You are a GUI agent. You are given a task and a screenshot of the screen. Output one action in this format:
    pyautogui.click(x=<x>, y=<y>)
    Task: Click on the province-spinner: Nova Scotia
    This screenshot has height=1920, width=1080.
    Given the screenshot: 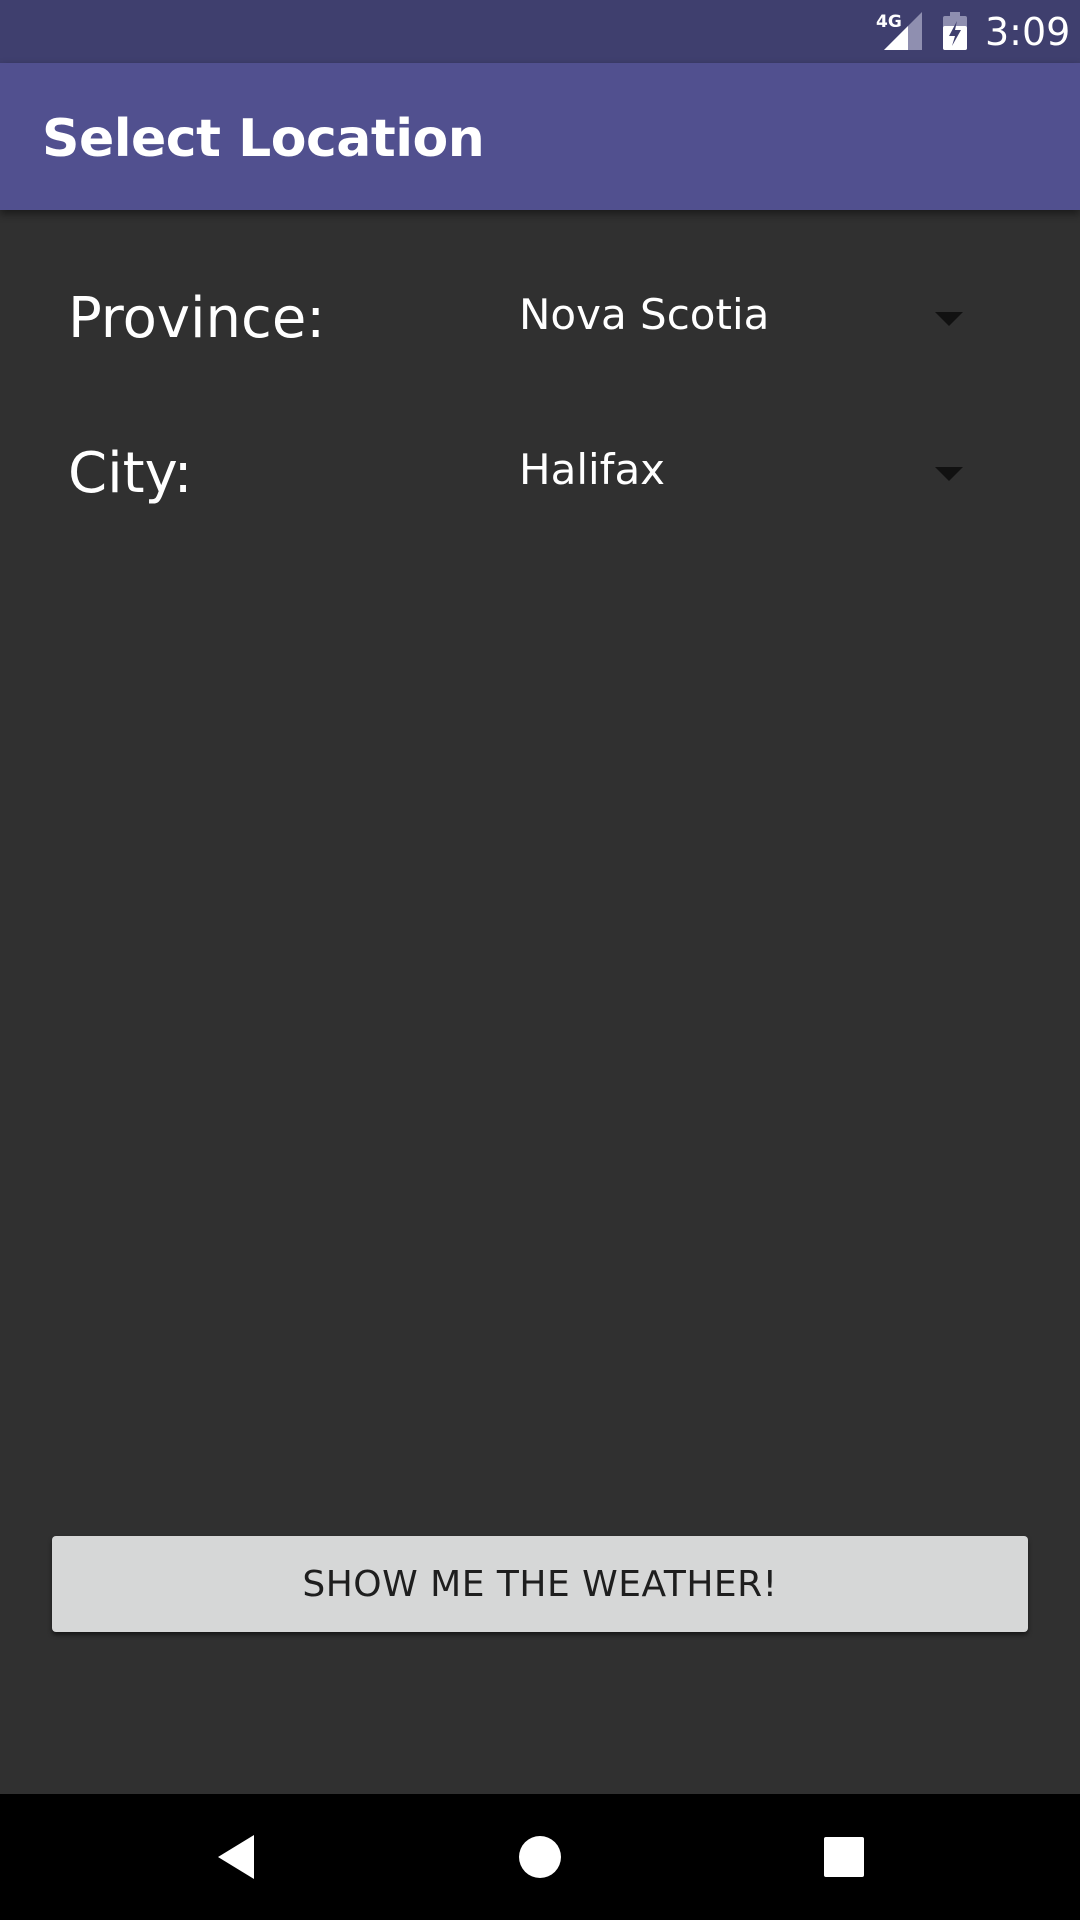 What is the action you would take?
    pyautogui.click(x=740, y=320)
    